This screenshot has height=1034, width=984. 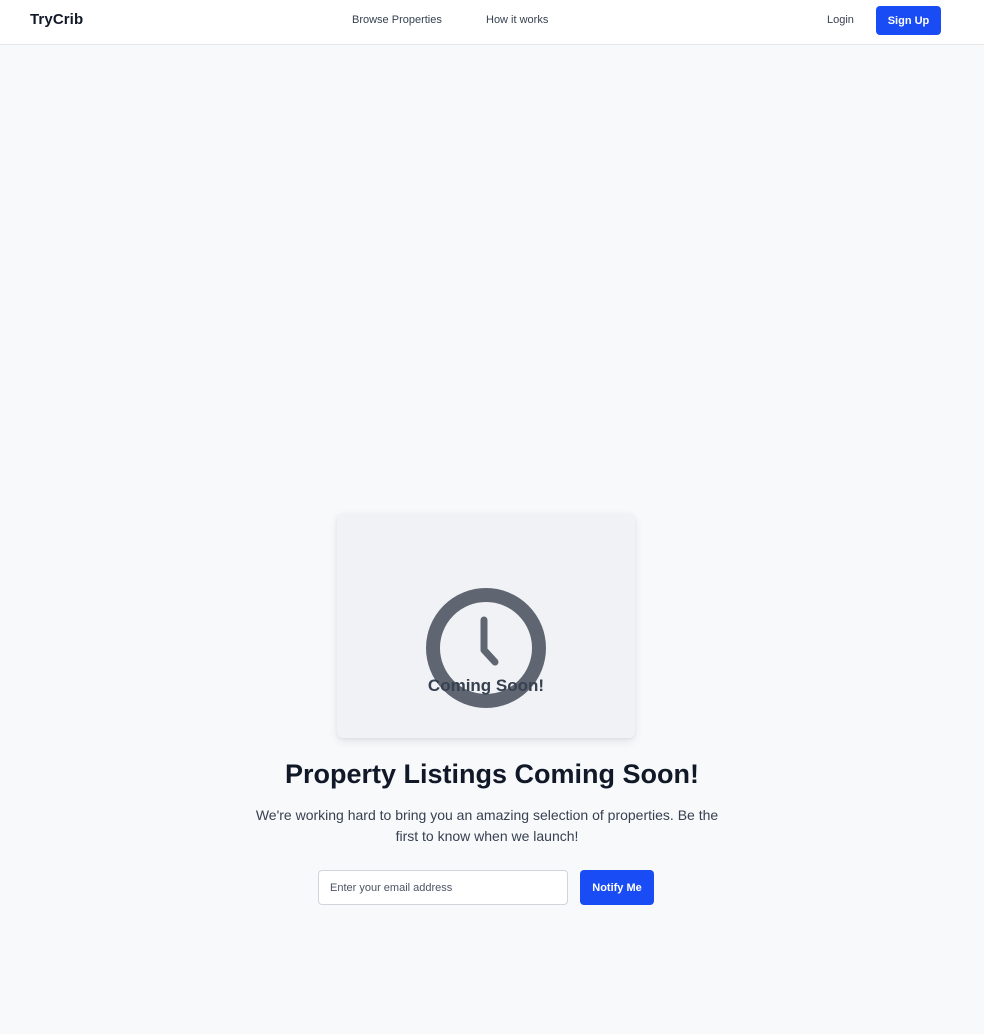 What do you see at coordinates (840, 20) in the screenshot?
I see `login-link: Login` at bounding box center [840, 20].